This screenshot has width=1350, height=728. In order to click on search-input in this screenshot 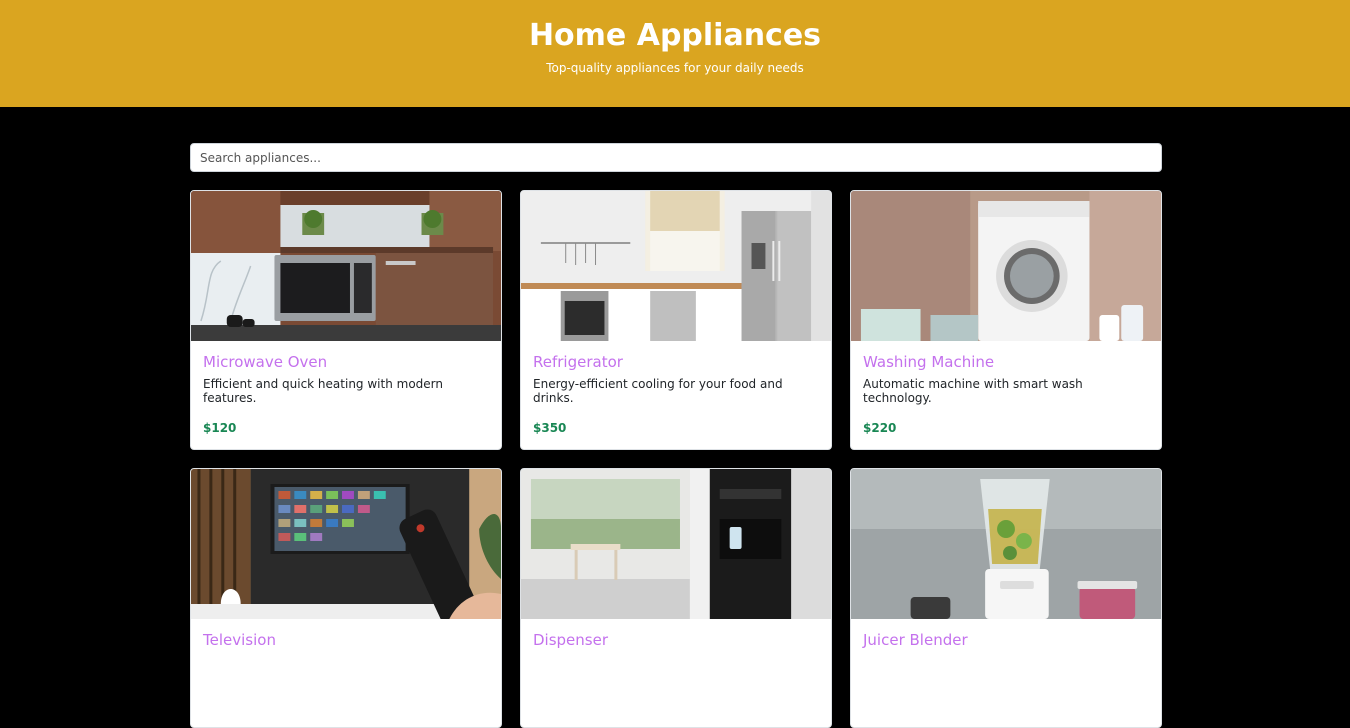, I will do `click(676, 157)`.